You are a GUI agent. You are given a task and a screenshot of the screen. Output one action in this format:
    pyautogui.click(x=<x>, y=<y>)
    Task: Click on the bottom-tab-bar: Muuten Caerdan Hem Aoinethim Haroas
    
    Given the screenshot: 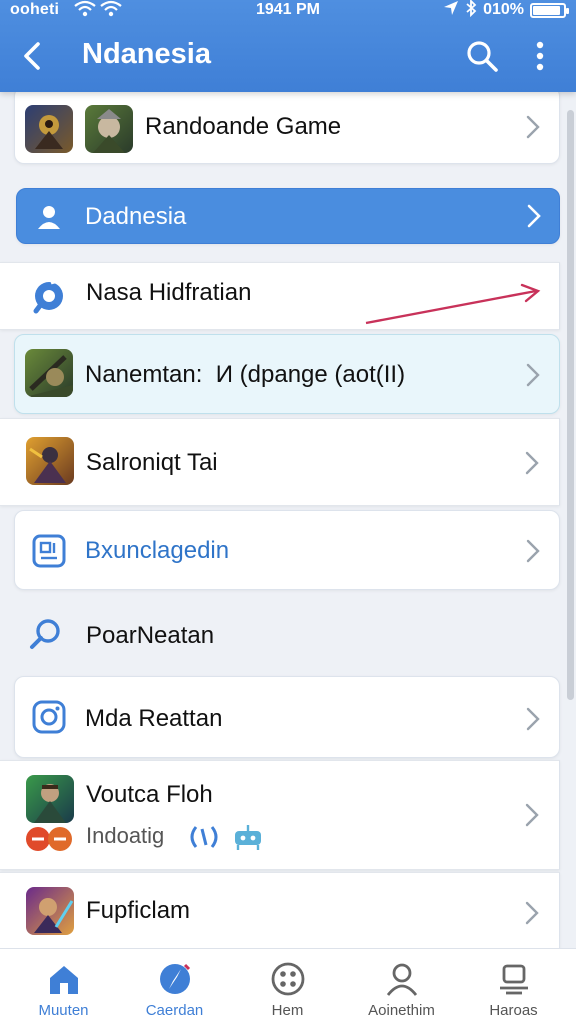 What is the action you would take?
    pyautogui.click(x=288, y=986)
    